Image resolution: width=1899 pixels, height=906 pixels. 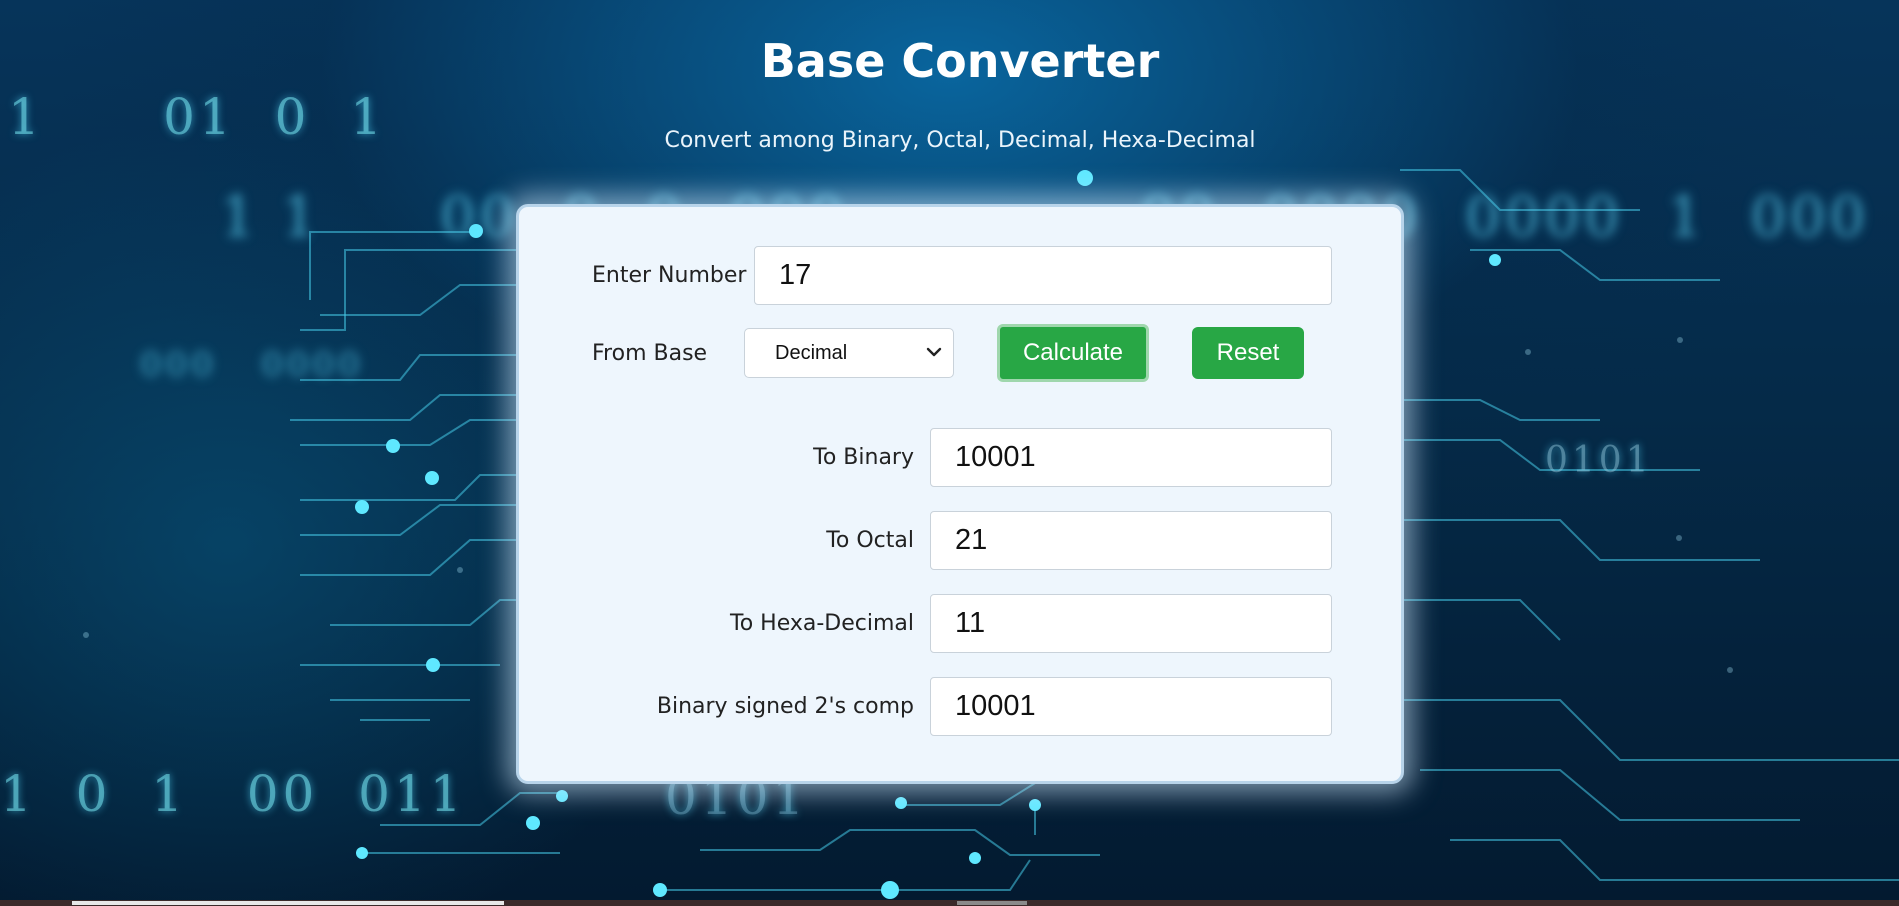 What do you see at coordinates (1131, 457) in the screenshot?
I see `to-binary-output` at bounding box center [1131, 457].